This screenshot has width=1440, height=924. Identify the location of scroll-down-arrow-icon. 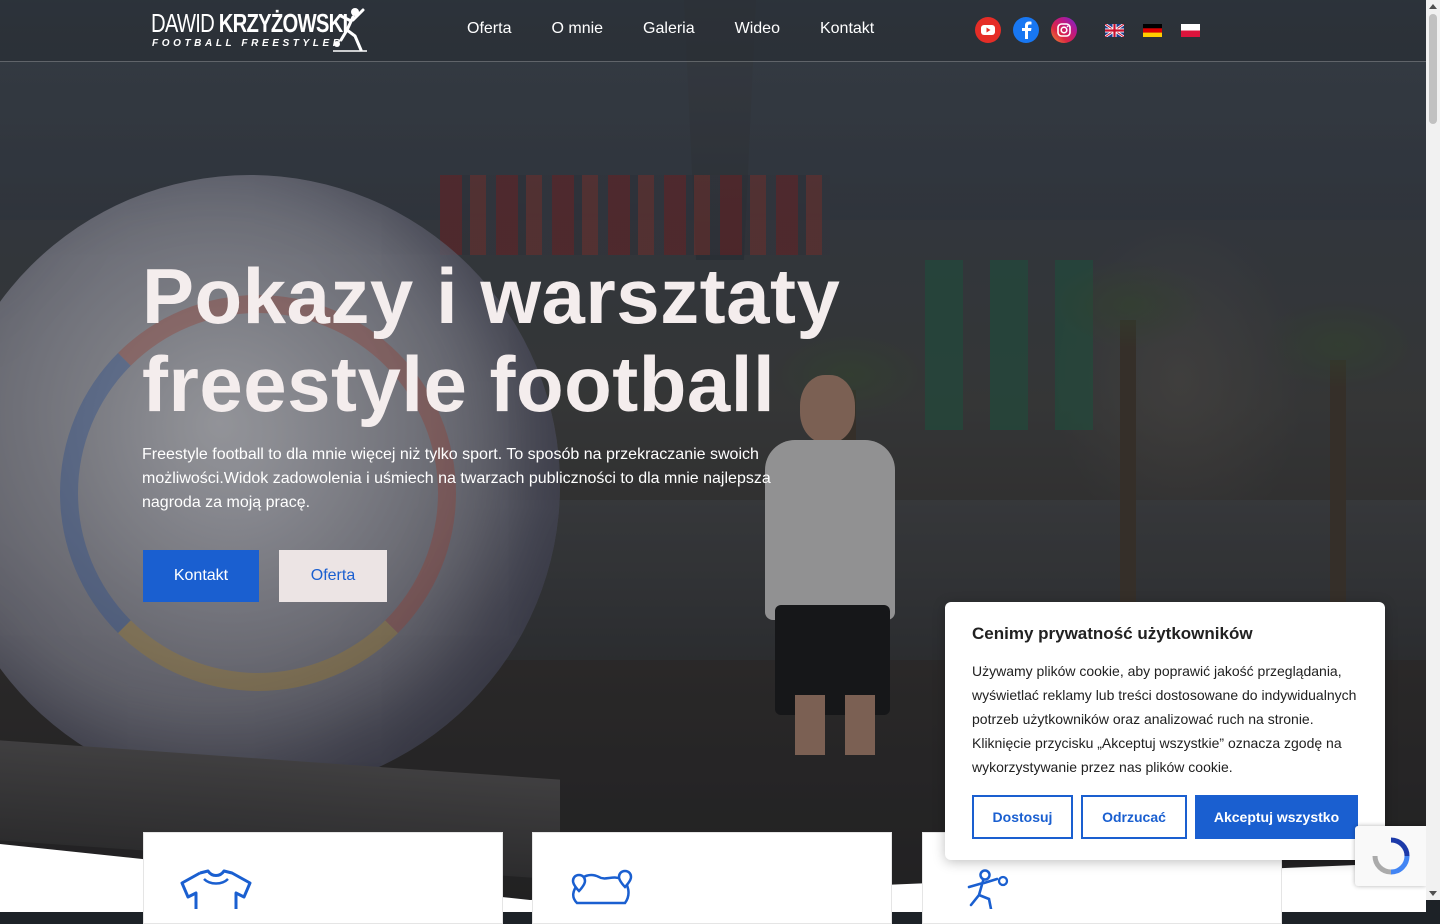
(1433, 893).